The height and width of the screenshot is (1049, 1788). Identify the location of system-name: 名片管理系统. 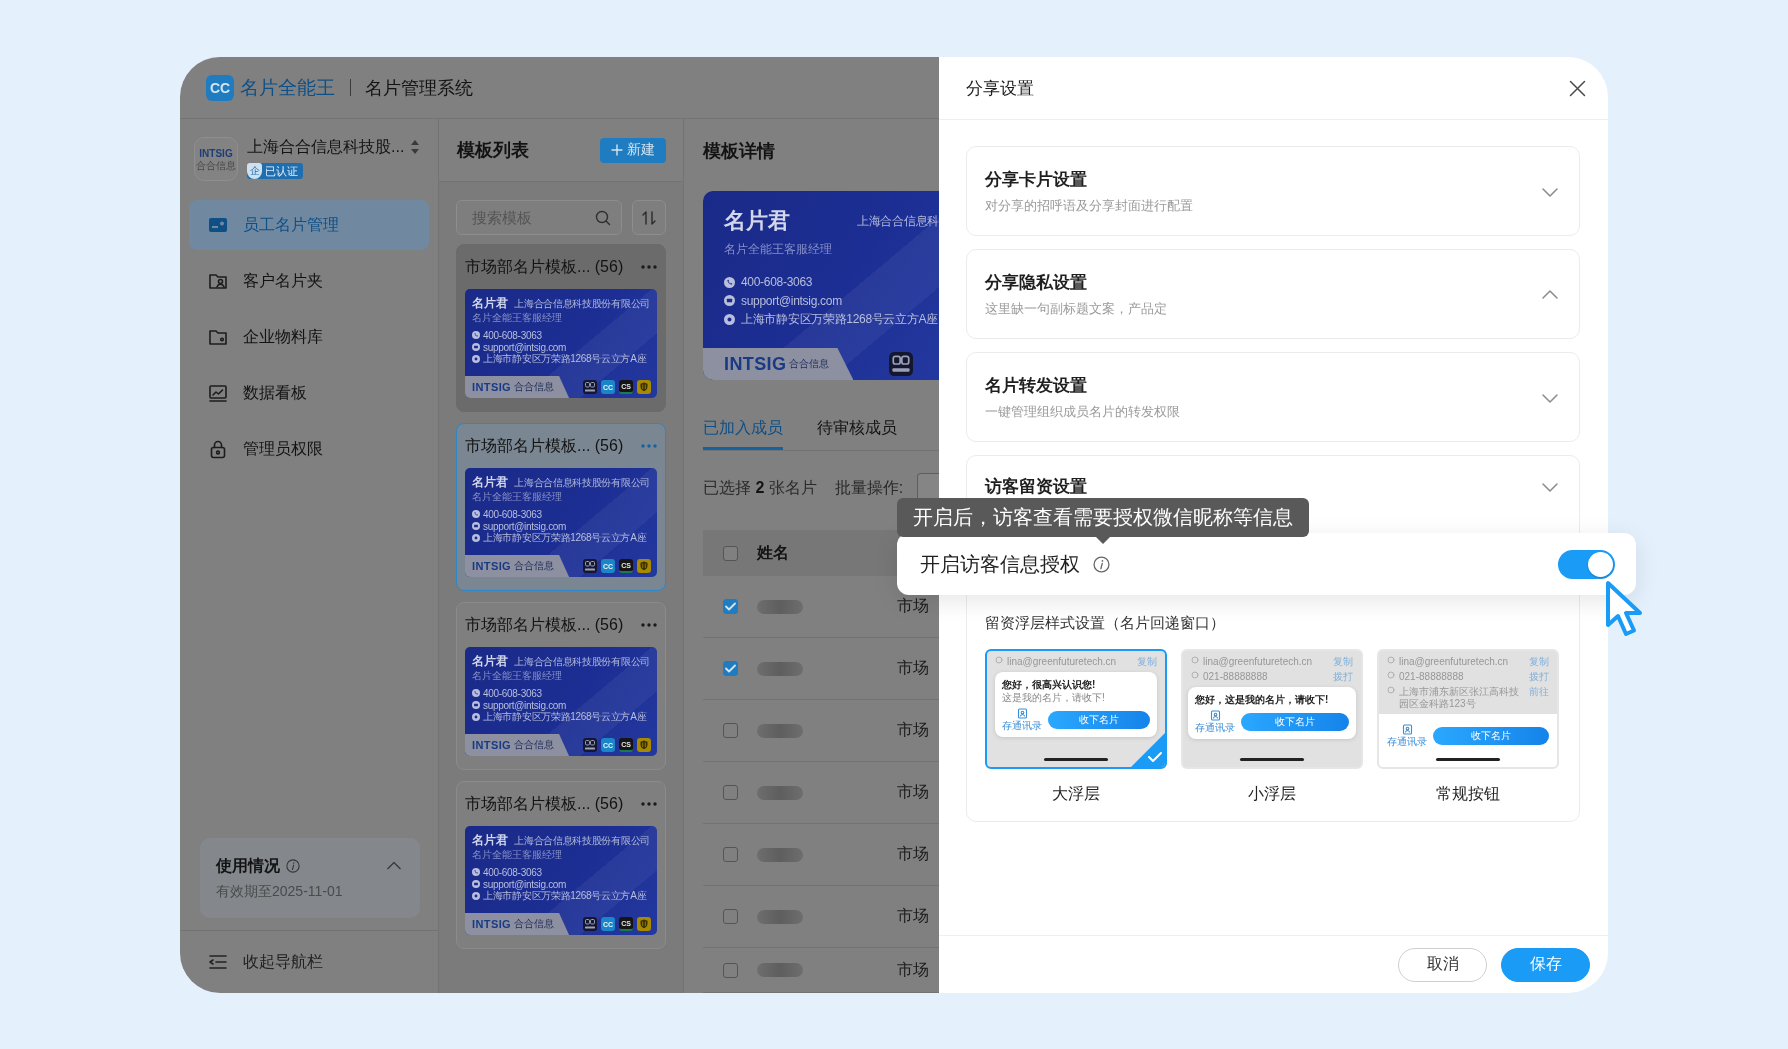
(419, 88).